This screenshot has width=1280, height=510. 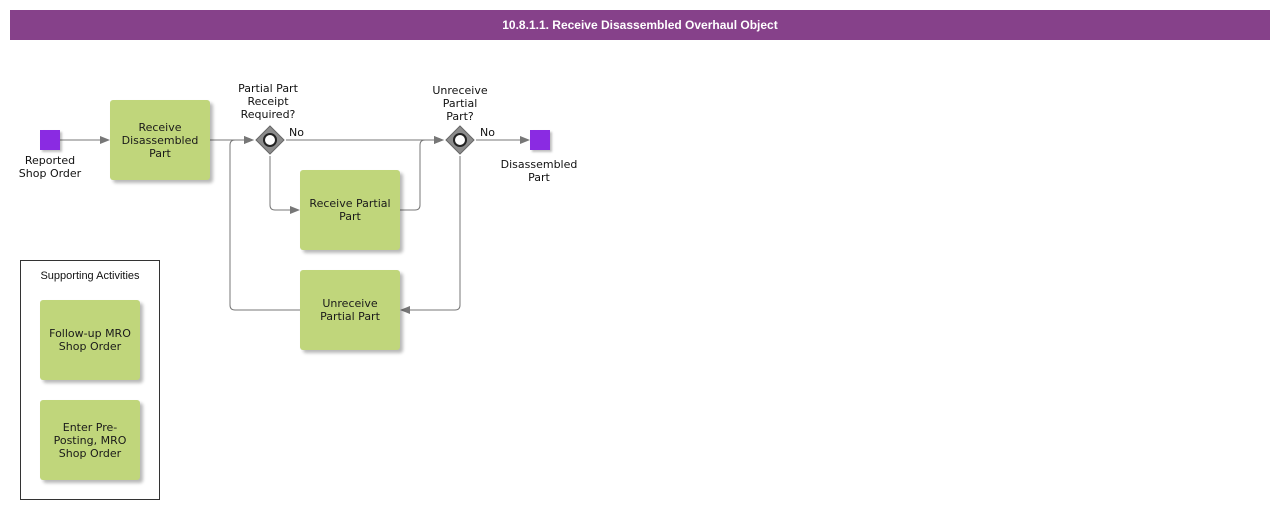 I want to click on gateway-unreceive-partial, so click(x=460, y=140).